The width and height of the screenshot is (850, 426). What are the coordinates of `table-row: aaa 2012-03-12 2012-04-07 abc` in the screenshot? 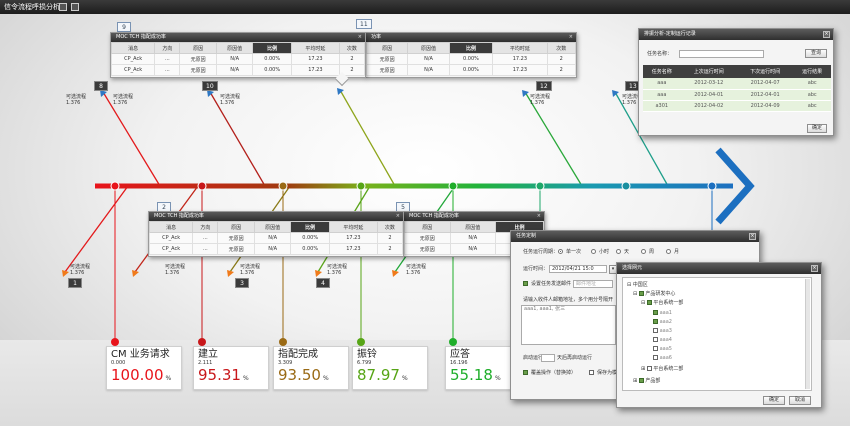 It's located at (737, 84).